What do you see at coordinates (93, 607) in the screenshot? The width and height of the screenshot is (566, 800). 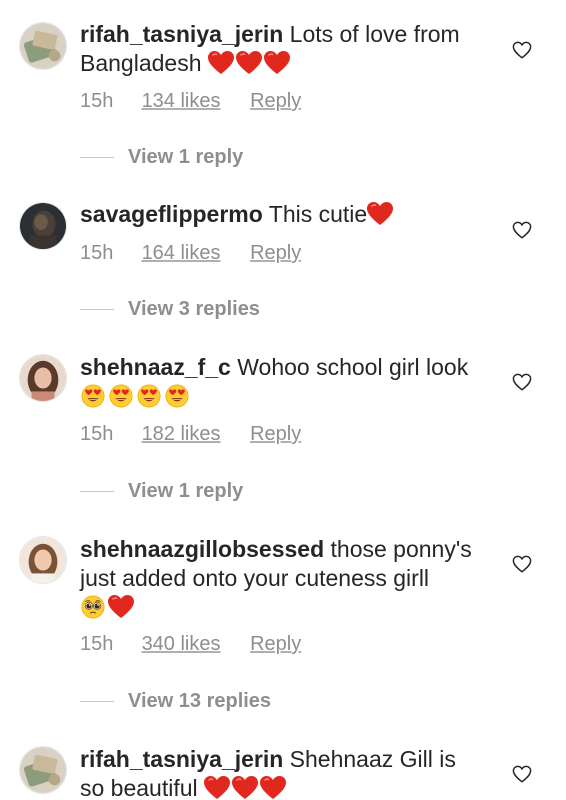 I see `pleading-face-emoji-icon` at bounding box center [93, 607].